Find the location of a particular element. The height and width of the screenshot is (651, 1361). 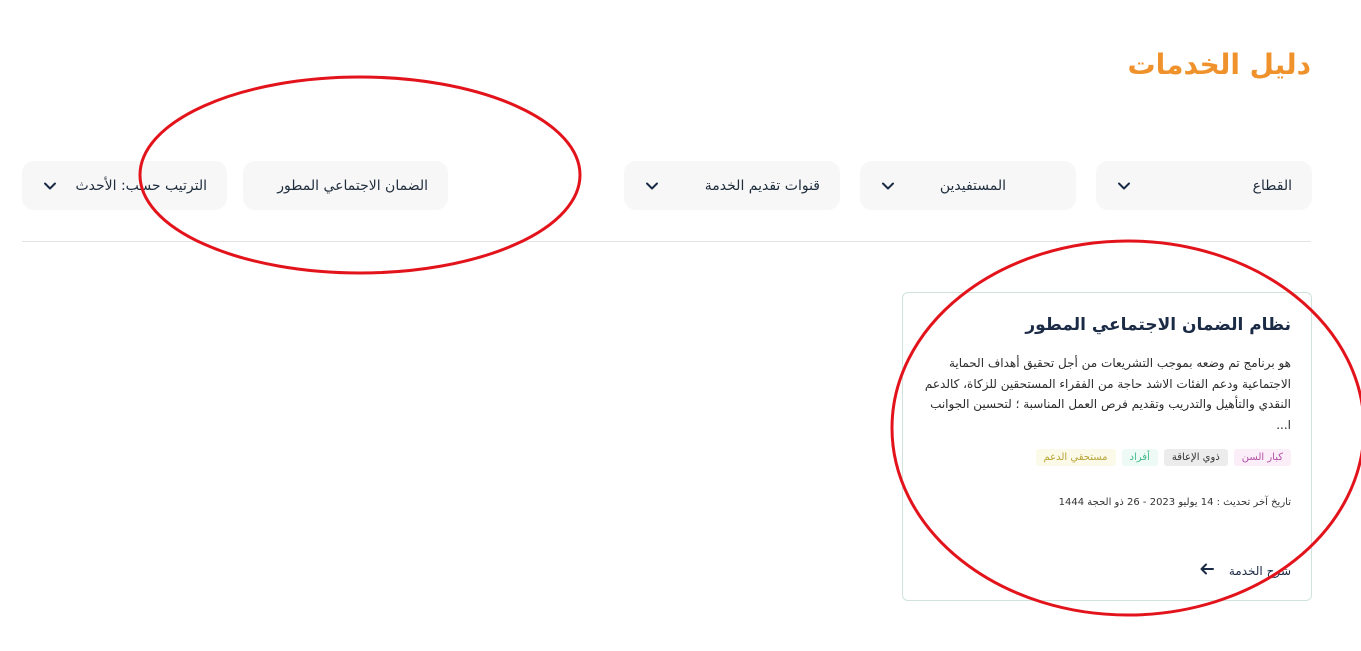

sort-dropdown: الترتيب حسب: الأحدث is located at coordinates (124, 185).